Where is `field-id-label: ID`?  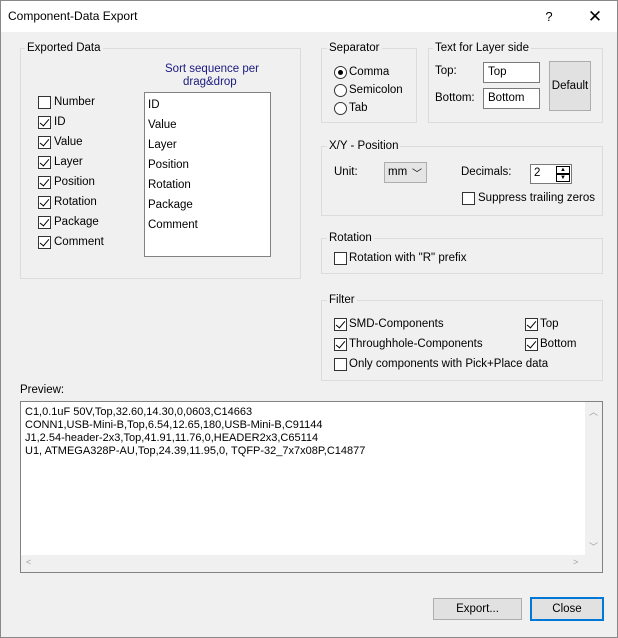 field-id-label: ID is located at coordinates (60, 122).